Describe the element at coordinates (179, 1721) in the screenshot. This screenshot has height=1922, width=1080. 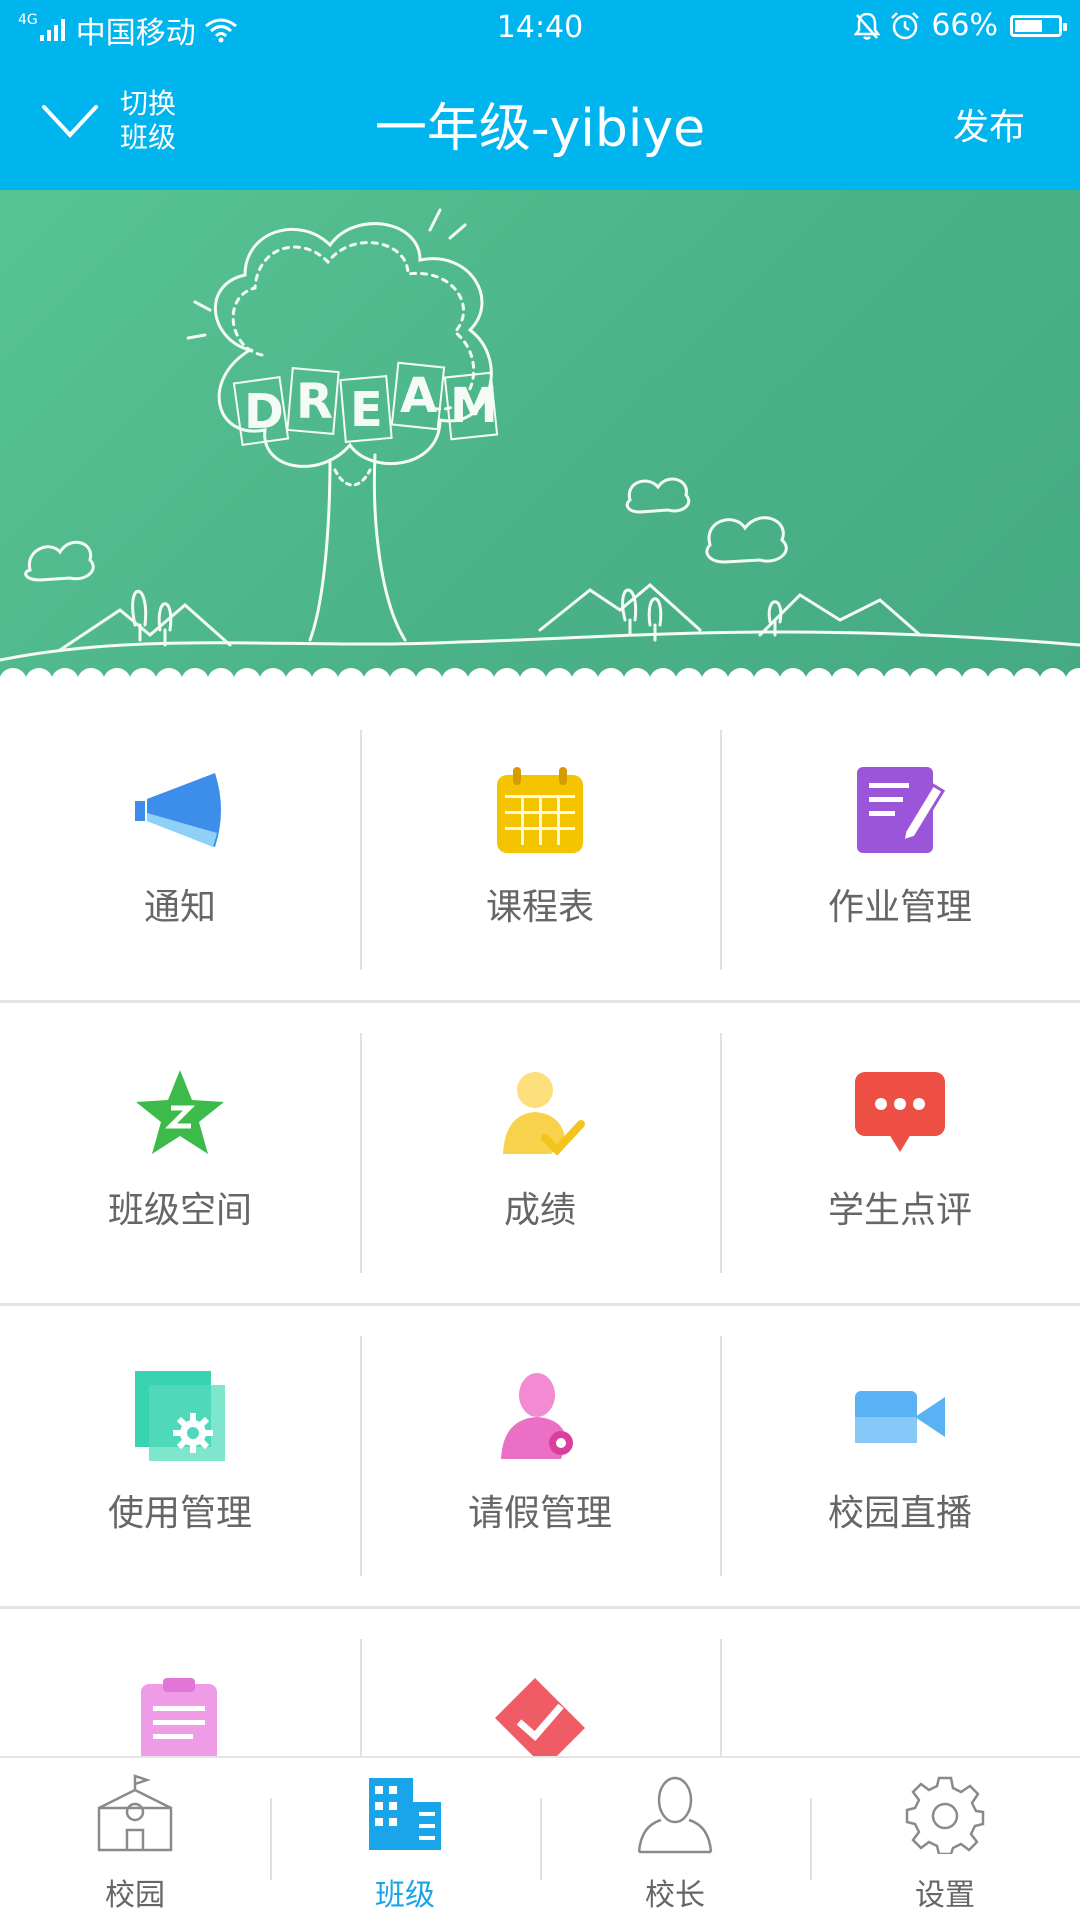
I see `clipboard-icon` at that location.